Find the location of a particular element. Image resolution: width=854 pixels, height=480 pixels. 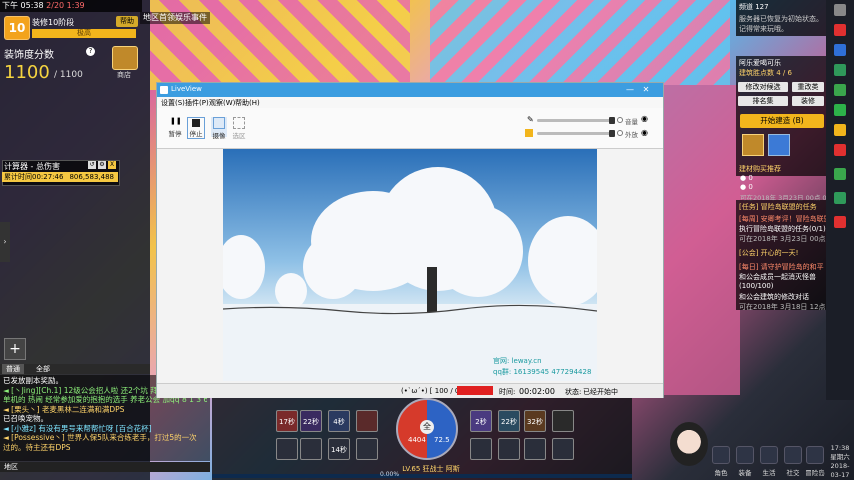

title-bar: LiveView — ✕ is located at coordinates (410, 90).